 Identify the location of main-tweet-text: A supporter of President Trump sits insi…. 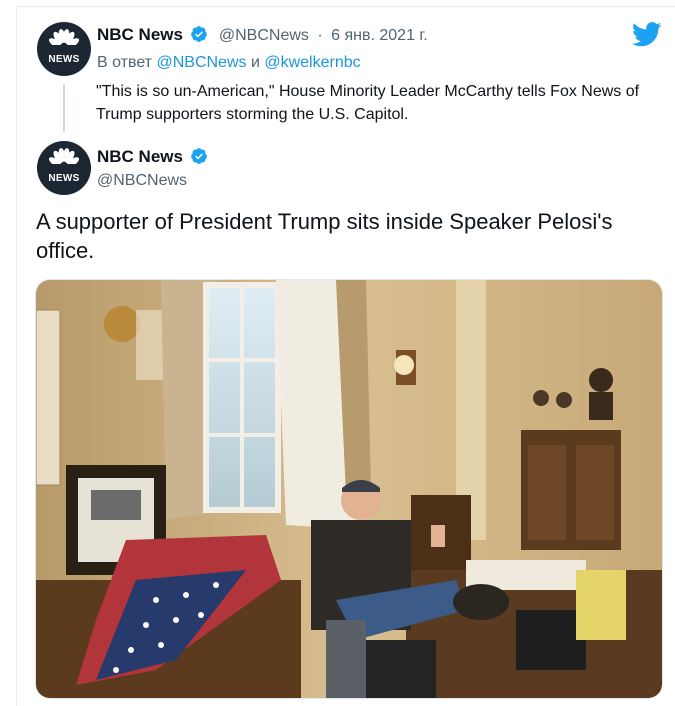
(324, 236).